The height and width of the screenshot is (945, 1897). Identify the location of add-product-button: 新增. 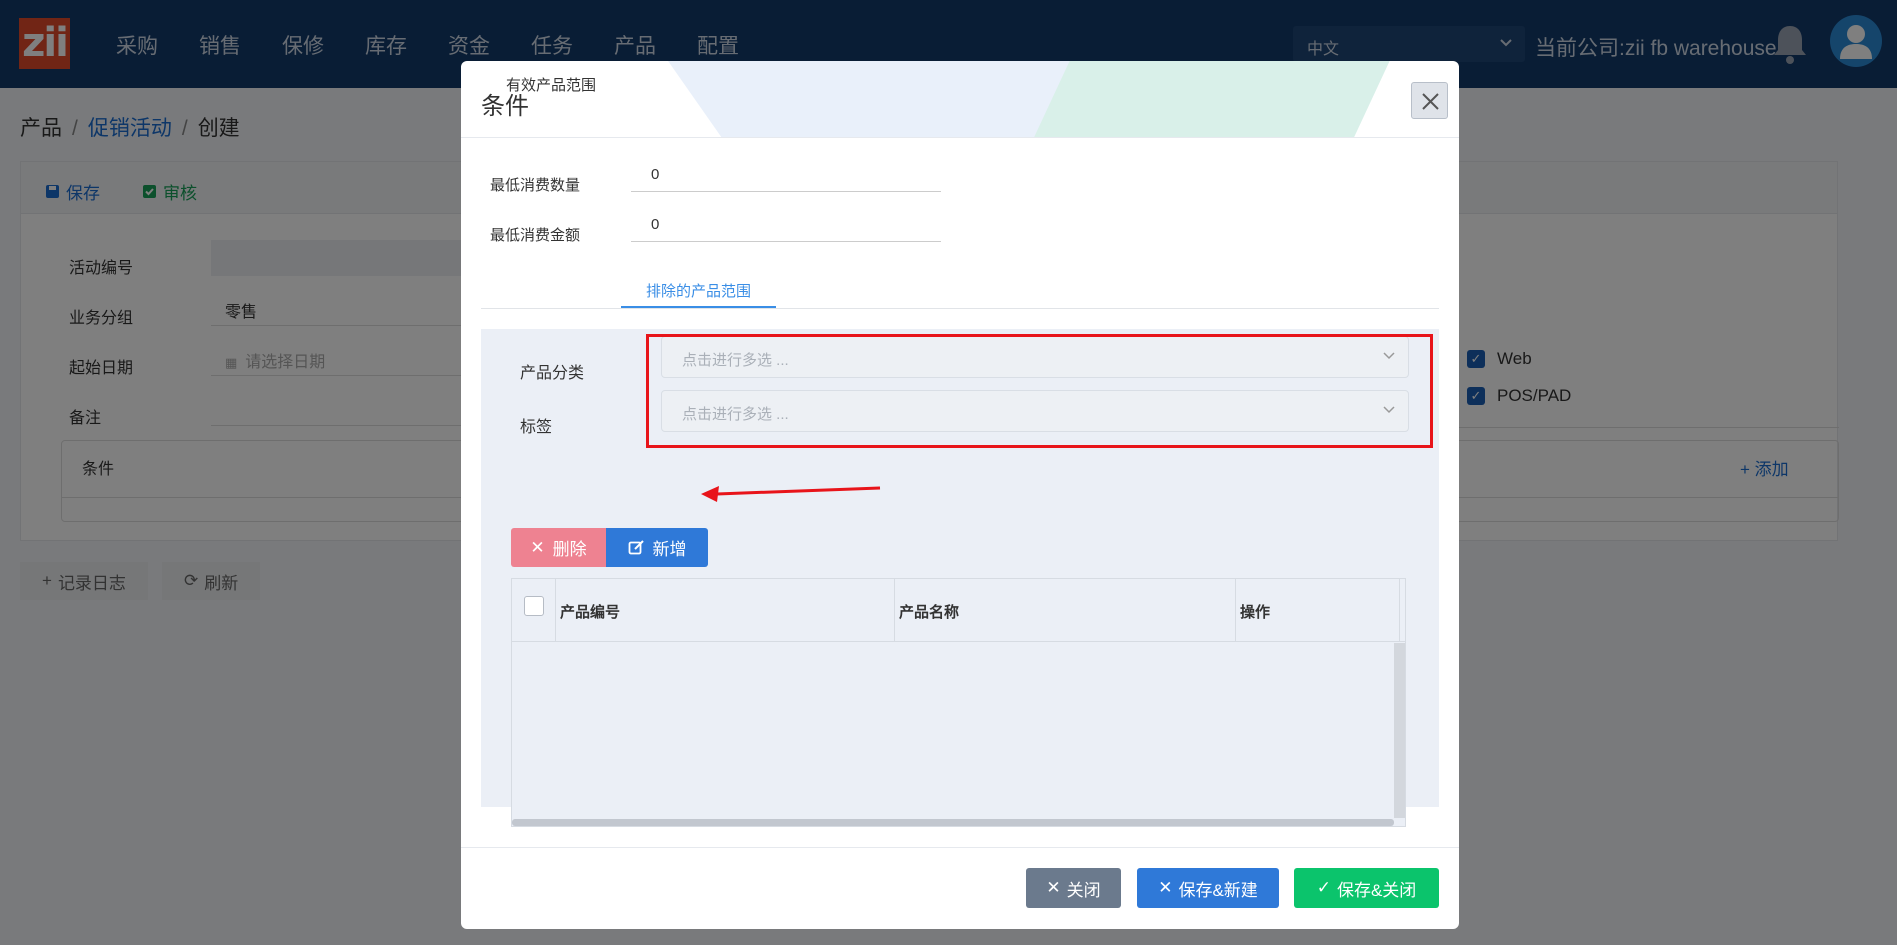
(657, 547).